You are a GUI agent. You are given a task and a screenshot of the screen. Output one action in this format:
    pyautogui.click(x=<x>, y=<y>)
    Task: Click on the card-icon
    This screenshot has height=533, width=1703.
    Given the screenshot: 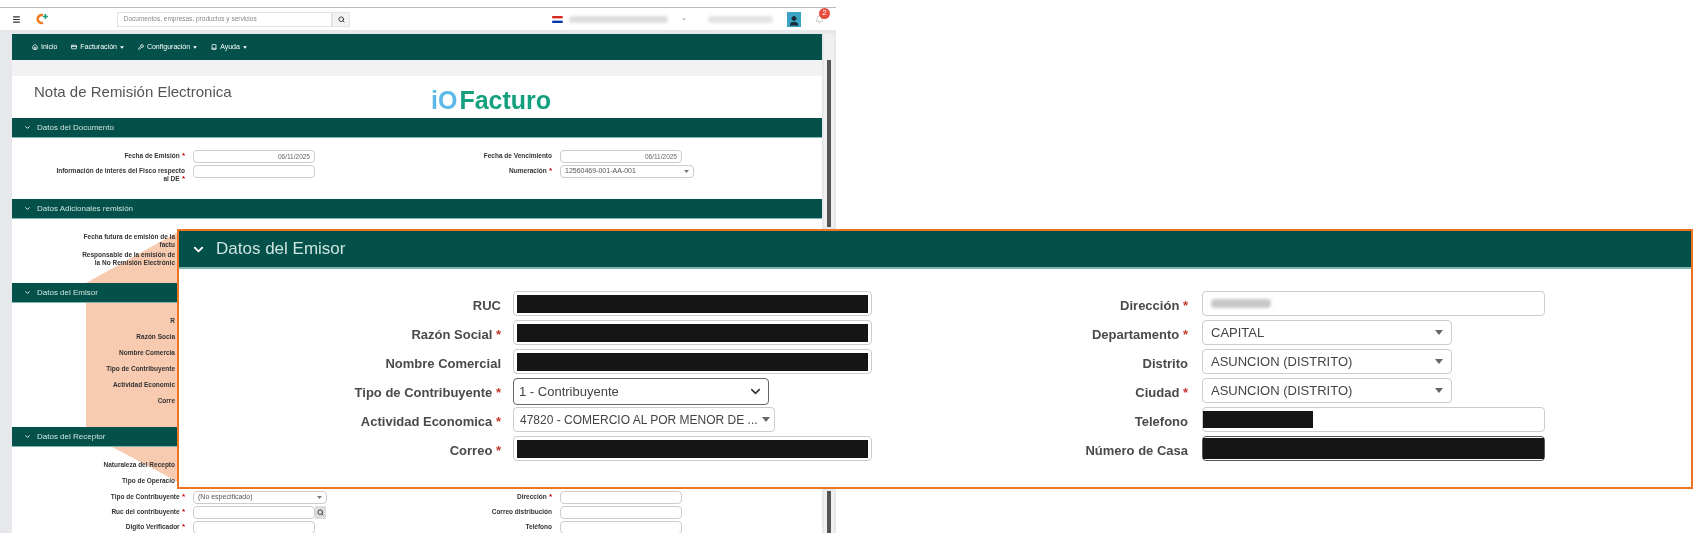 What is the action you would take?
    pyautogui.click(x=74, y=47)
    